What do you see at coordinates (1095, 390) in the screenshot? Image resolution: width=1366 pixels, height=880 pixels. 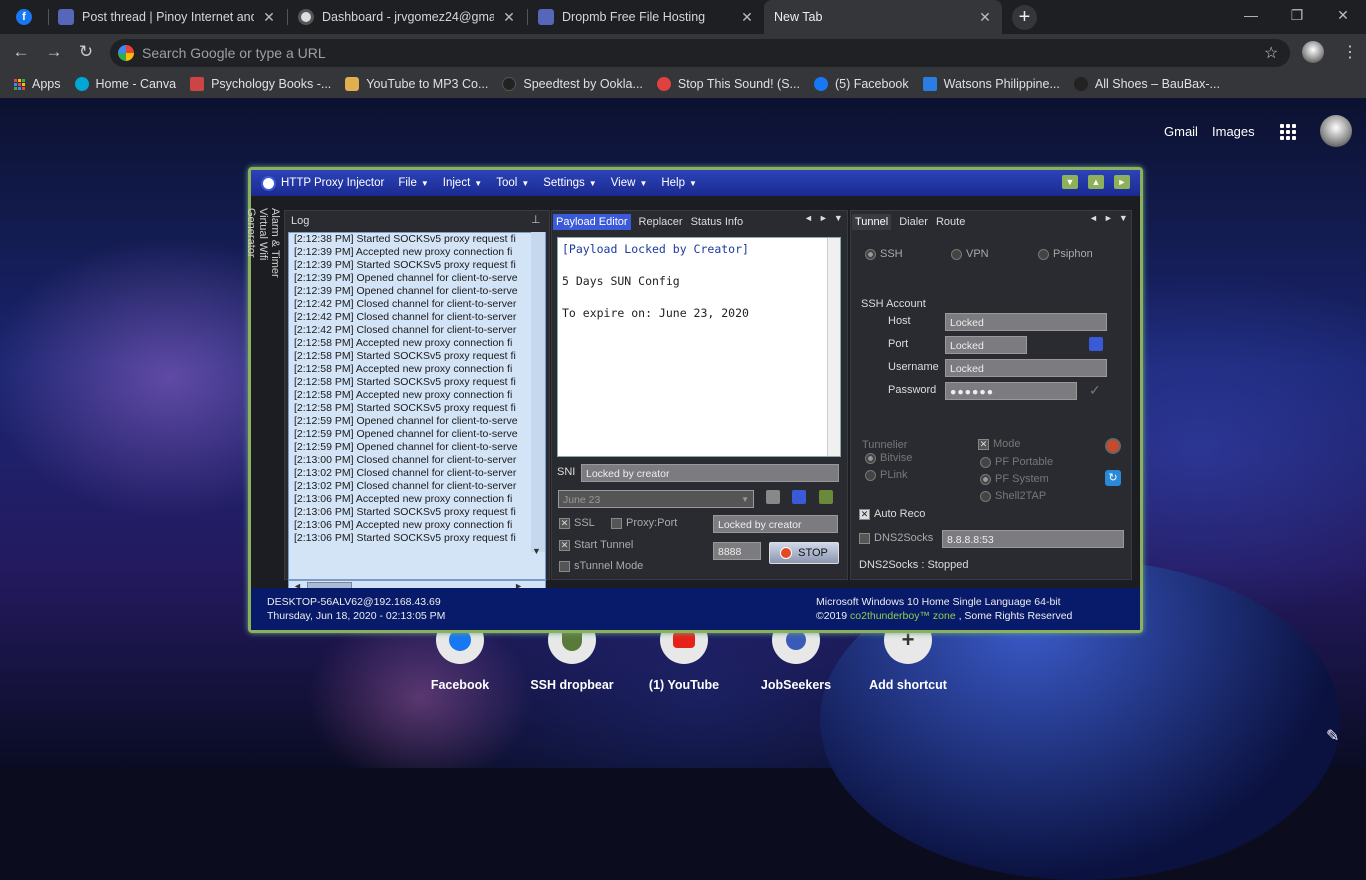 I see `checkmark-icon: ✓` at bounding box center [1095, 390].